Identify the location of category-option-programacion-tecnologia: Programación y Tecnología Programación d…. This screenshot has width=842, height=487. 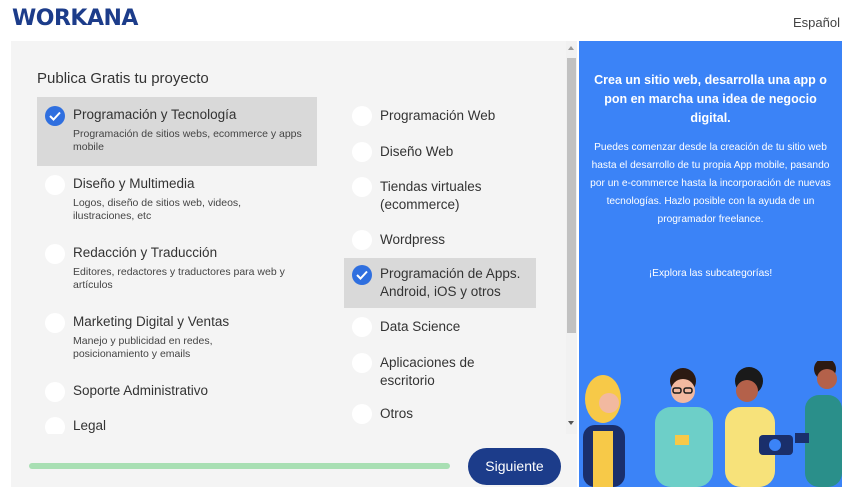
(177, 131).